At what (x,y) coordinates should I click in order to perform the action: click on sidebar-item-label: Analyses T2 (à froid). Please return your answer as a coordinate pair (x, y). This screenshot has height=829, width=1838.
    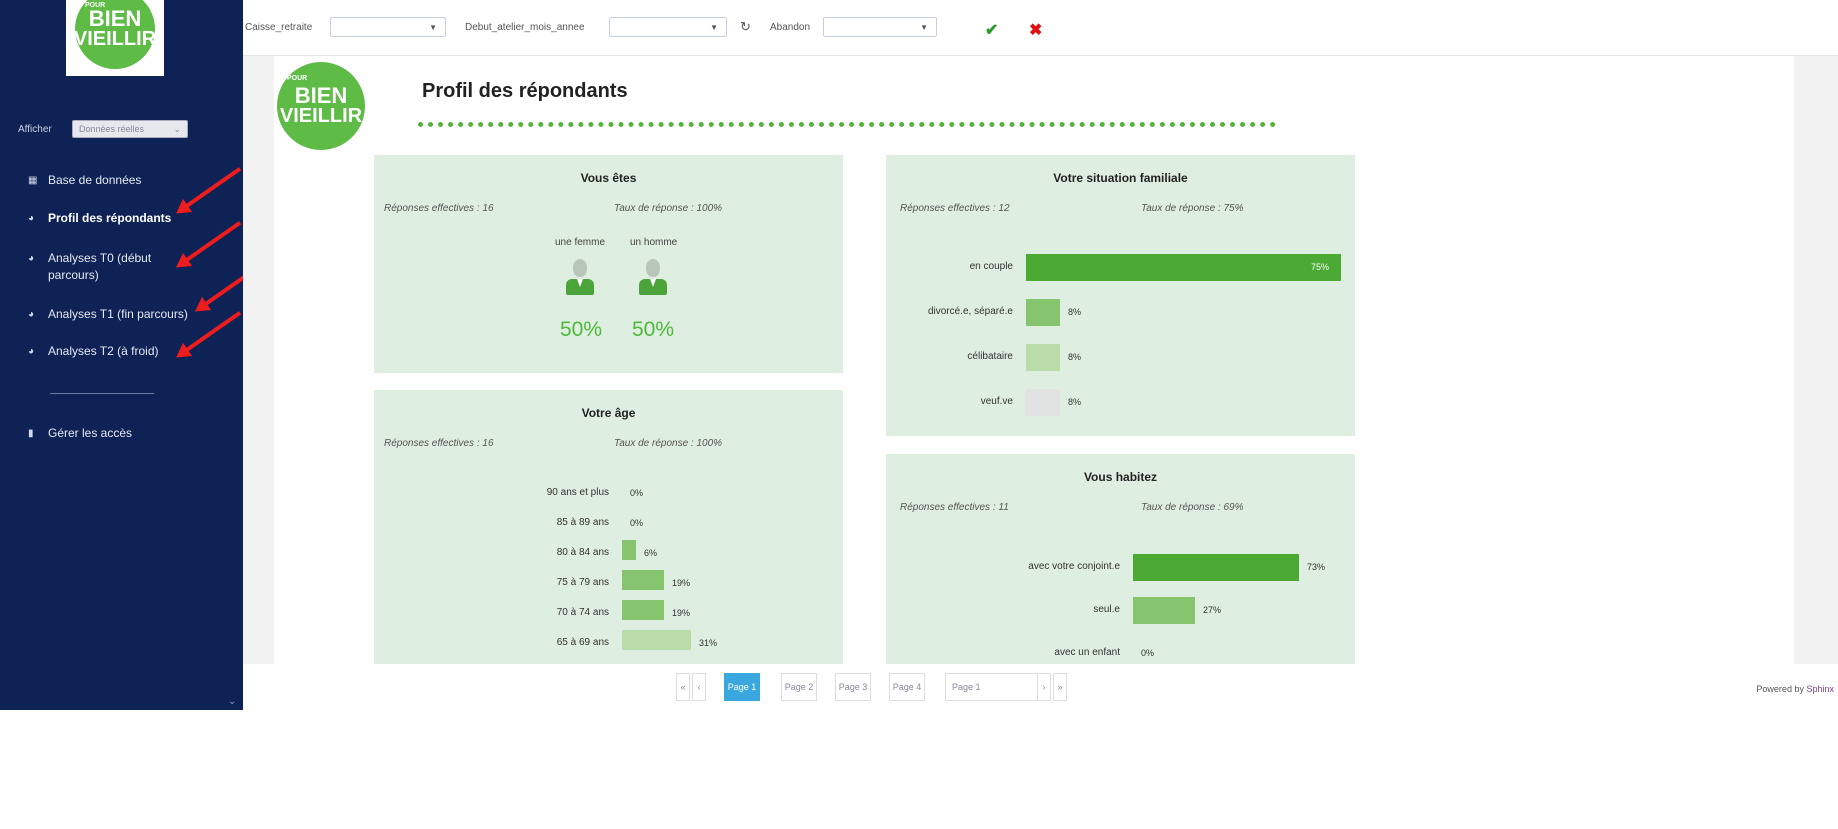
    Looking at the image, I should click on (103, 351).